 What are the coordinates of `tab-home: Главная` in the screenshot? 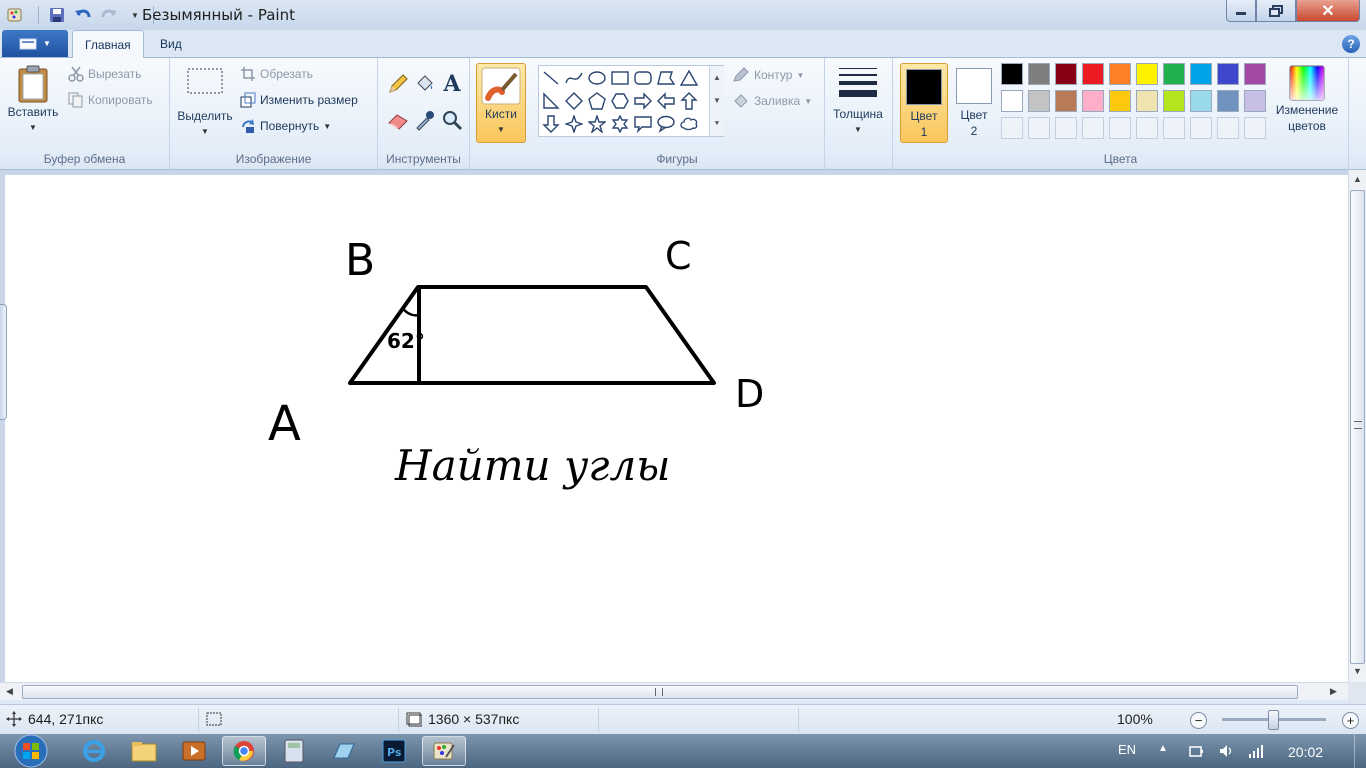 It's located at (108, 44).